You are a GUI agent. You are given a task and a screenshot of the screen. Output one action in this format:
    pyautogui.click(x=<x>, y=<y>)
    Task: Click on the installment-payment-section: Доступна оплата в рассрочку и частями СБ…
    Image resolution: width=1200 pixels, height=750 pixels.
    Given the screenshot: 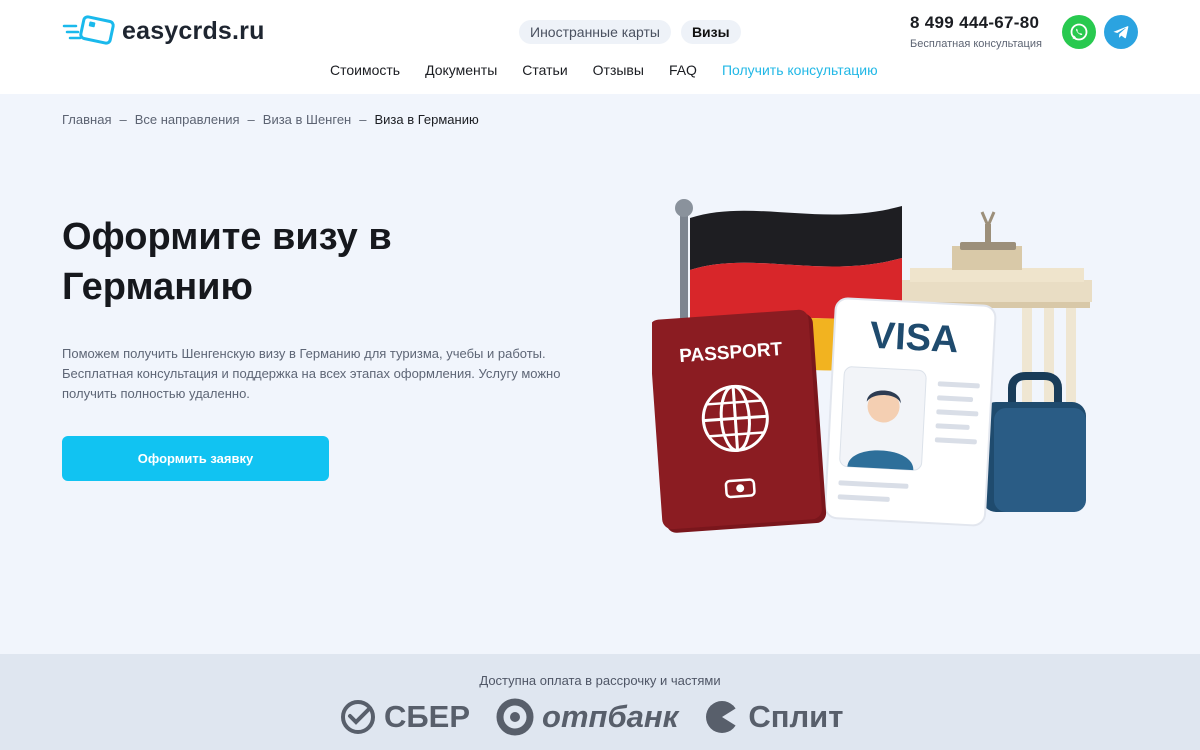 What is the action you would take?
    pyautogui.click(x=600, y=702)
    